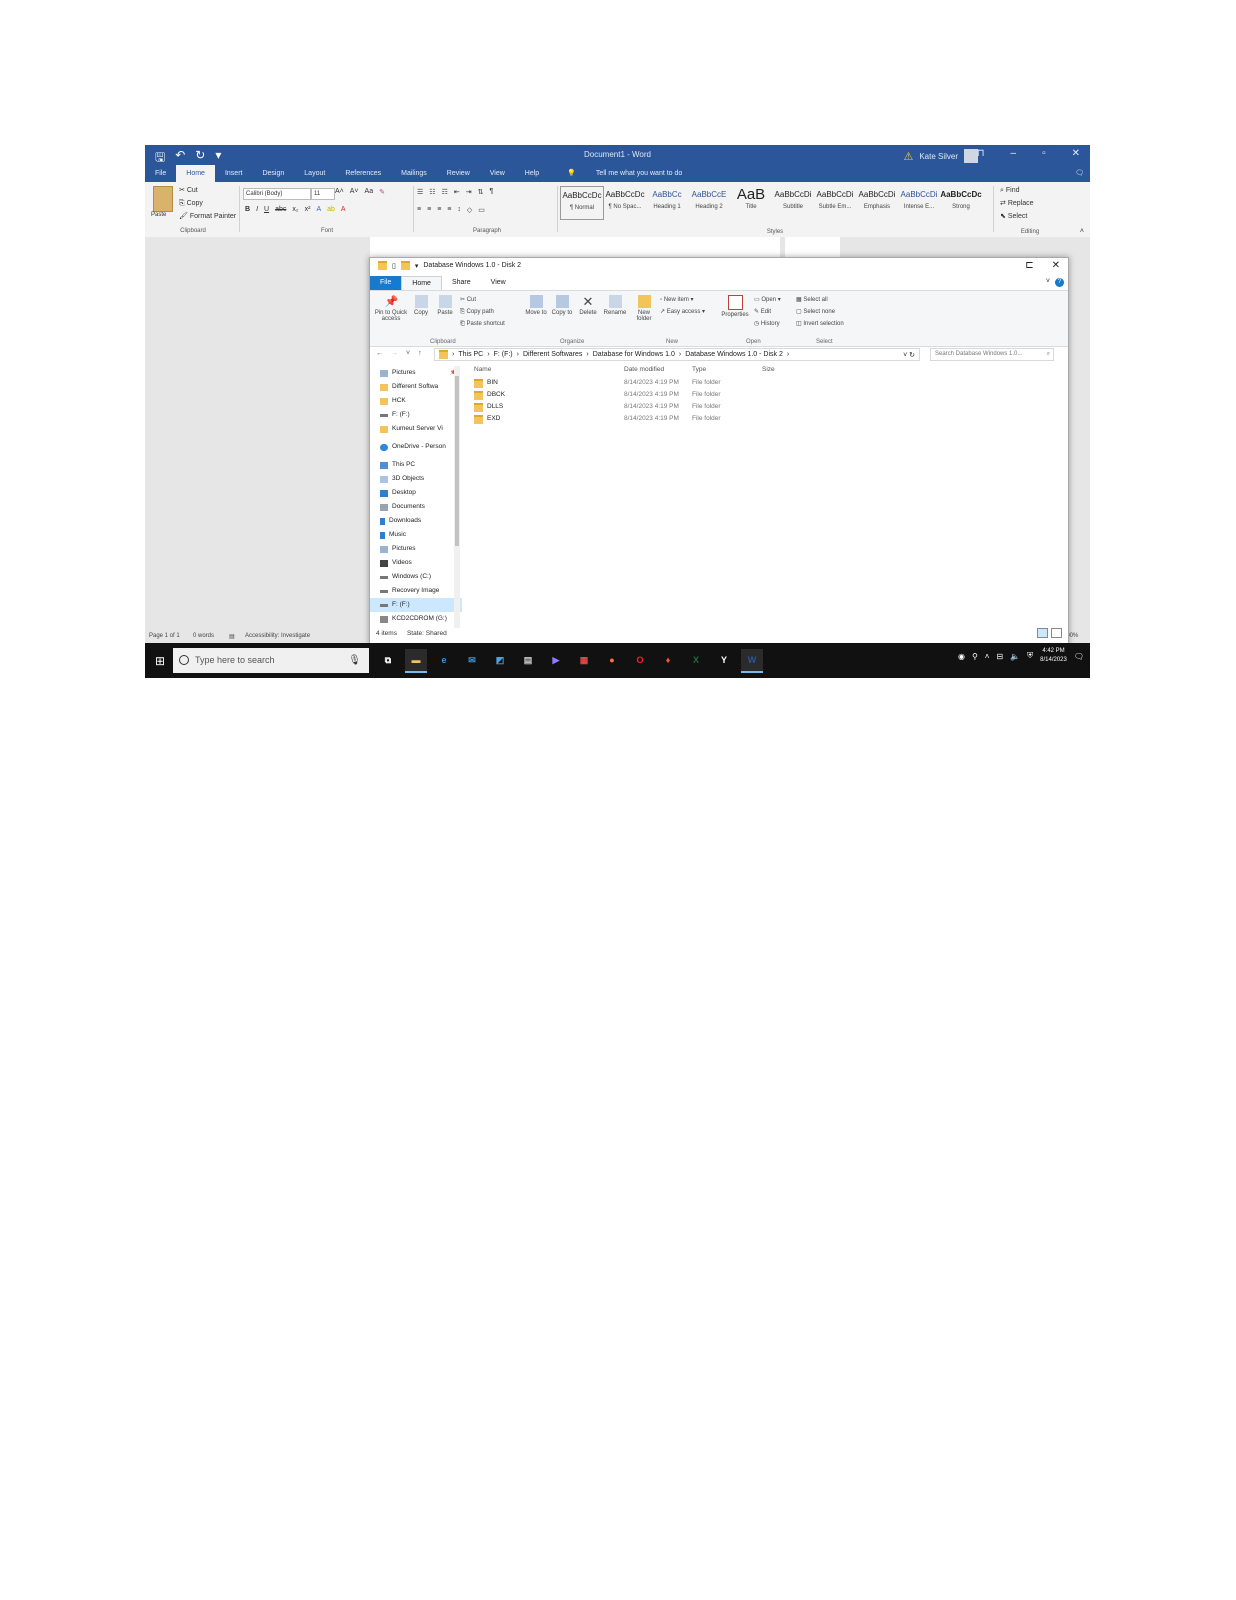  What do you see at coordinates (766, 419) in the screenshot?
I see `table-row: EXD 8/14/2023 4:19 PM File folder` at bounding box center [766, 419].